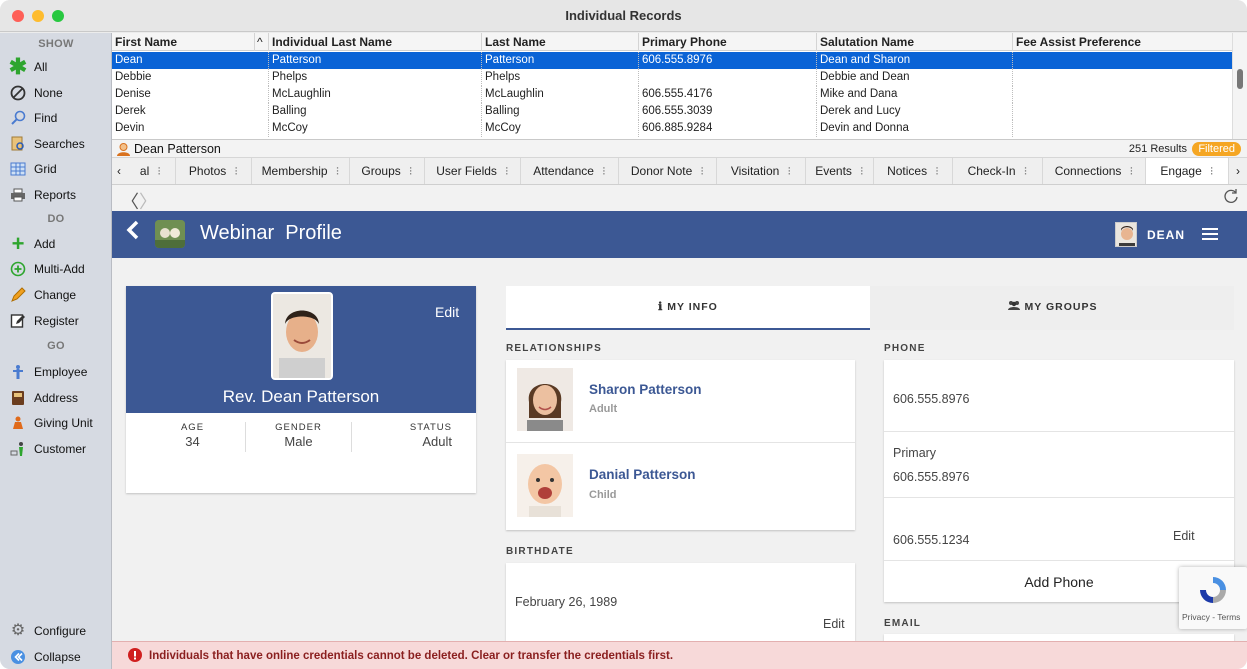 Image resolution: width=1247 pixels, height=669 pixels. Describe the element at coordinates (1187, 171) in the screenshot. I see `tab-engage: Engage ⁝` at that location.